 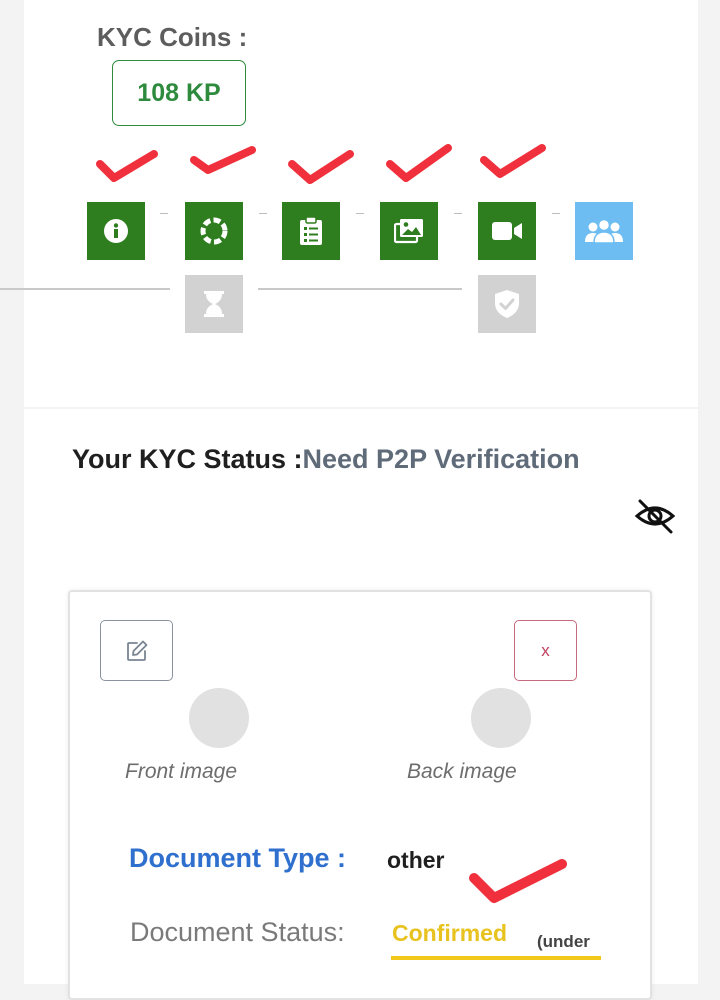 What do you see at coordinates (545, 650) in the screenshot?
I see `remove-document-button: x` at bounding box center [545, 650].